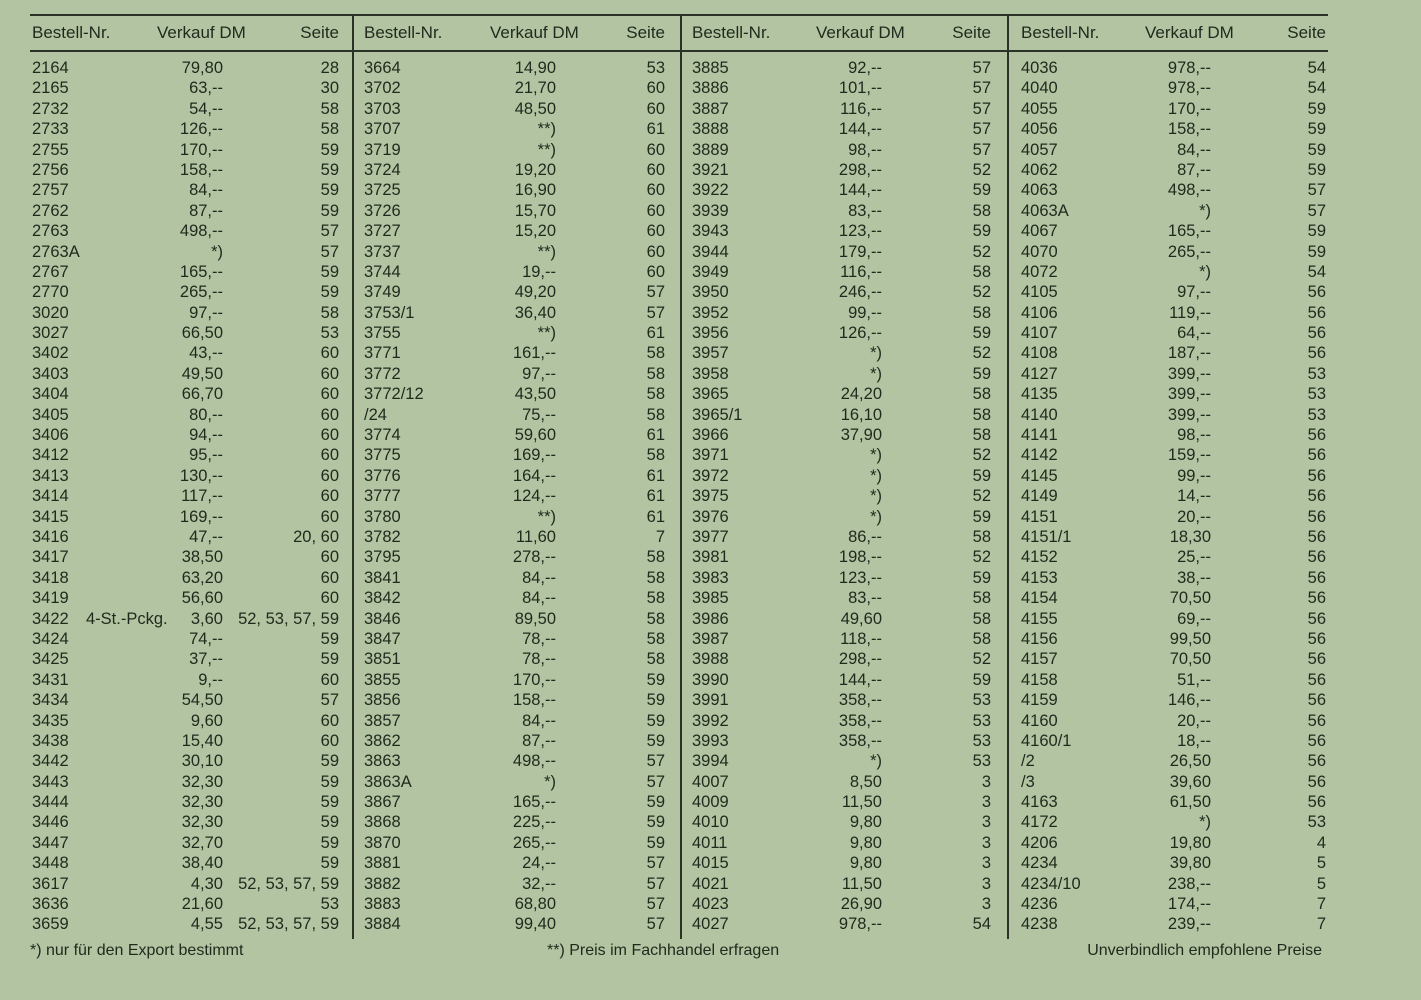 The image size is (1421, 1000). I want to click on order-number: 3842, so click(382, 598).